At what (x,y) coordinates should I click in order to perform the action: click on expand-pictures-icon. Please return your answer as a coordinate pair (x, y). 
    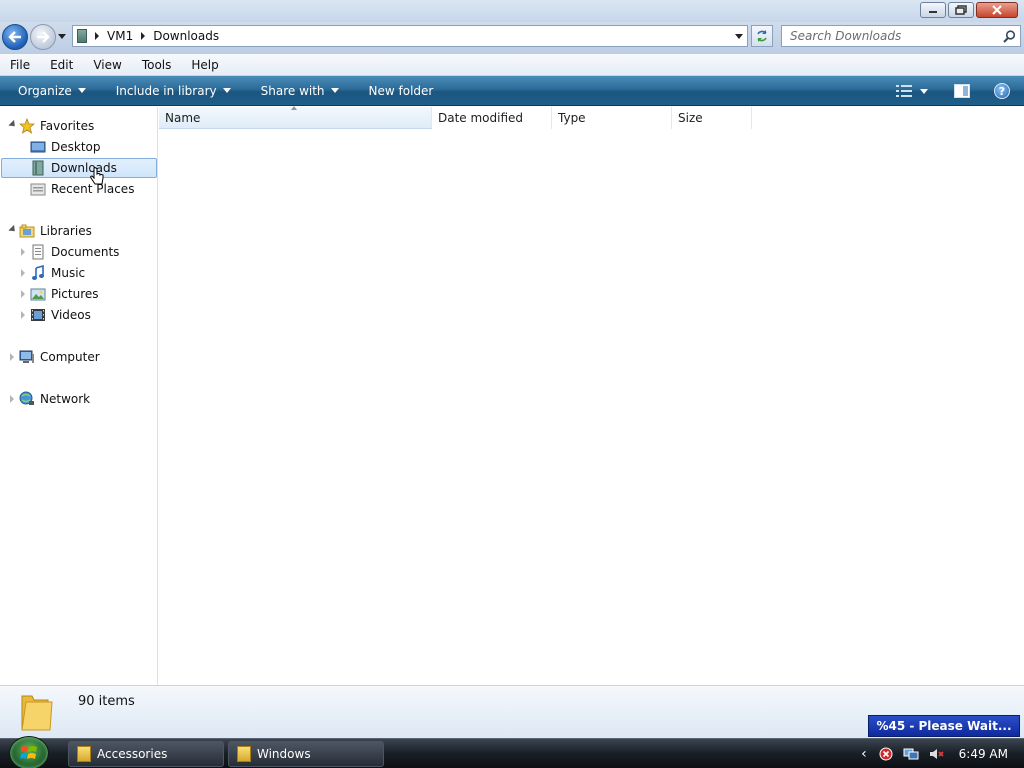
    Looking at the image, I should click on (23, 294).